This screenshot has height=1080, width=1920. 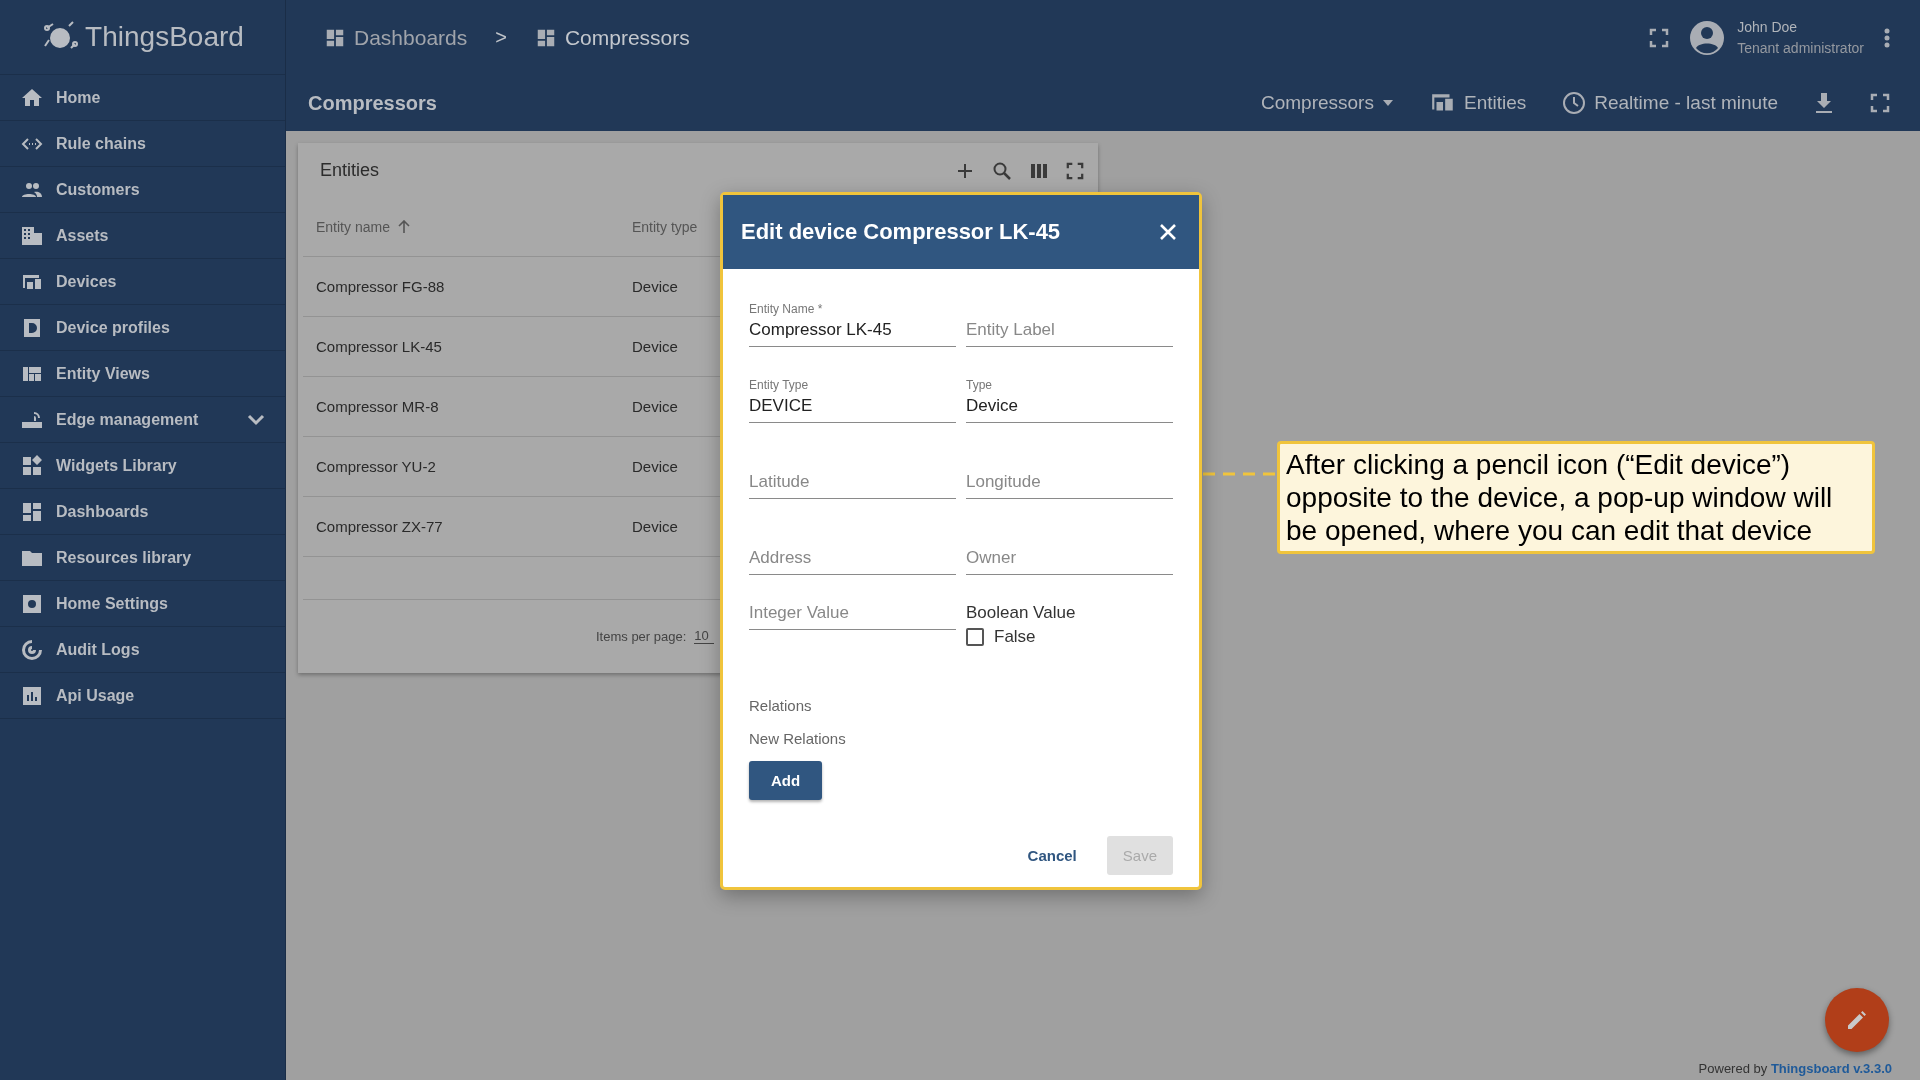 What do you see at coordinates (1069, 561) in the screenshot?
I see `input-field: Owner` at bounding box center [1069, 561].